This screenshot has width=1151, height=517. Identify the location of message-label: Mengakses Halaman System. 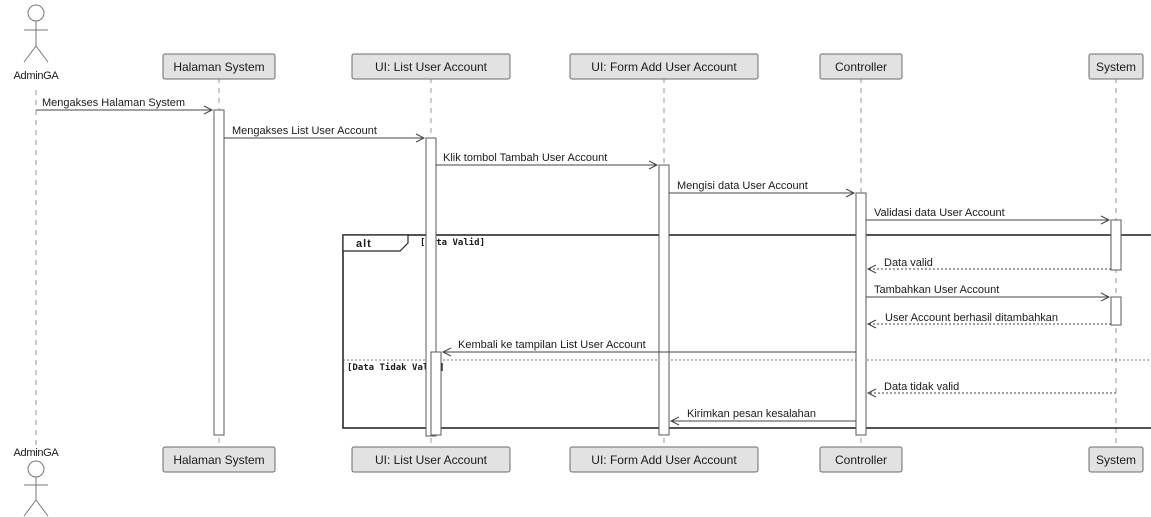
(113, 103).